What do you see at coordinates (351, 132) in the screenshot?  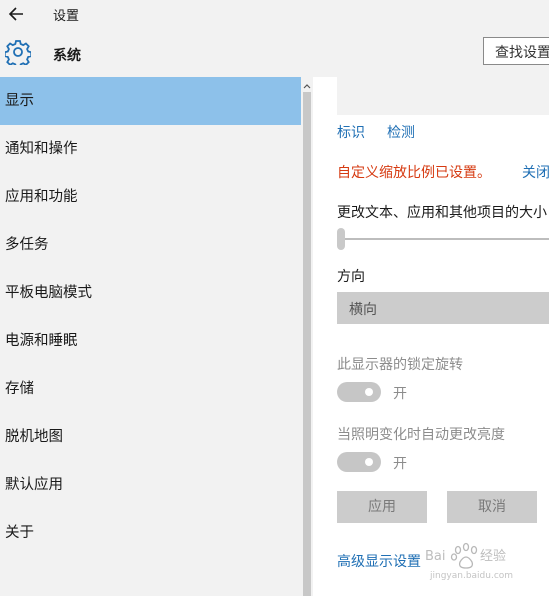 I see `identify-link: 标识` at bounding box center [351, 132].